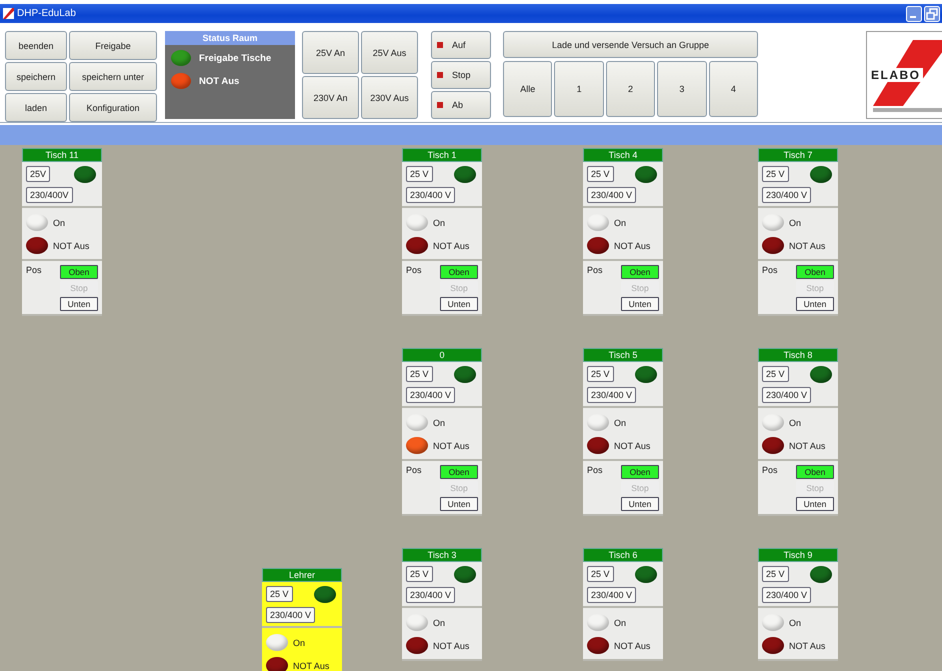  I want to click on send-to-group-button: Lade und versende Versuch an Gruppe, so click(630, 44).